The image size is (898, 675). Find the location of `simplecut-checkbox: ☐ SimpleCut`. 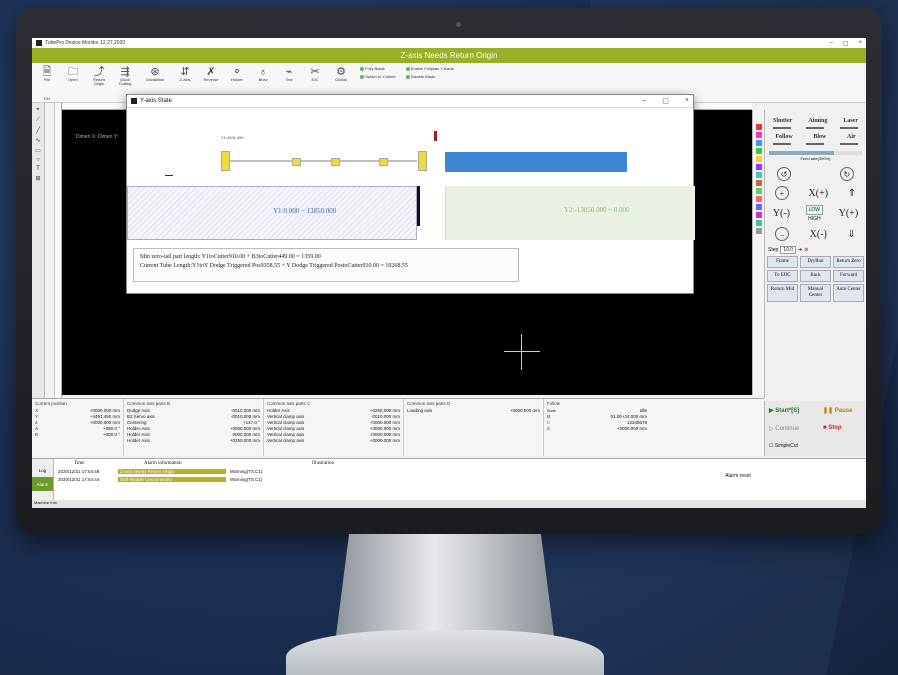

simplecut-checkbox: ☐ SimpleCut is located at coordinates (783, 446).